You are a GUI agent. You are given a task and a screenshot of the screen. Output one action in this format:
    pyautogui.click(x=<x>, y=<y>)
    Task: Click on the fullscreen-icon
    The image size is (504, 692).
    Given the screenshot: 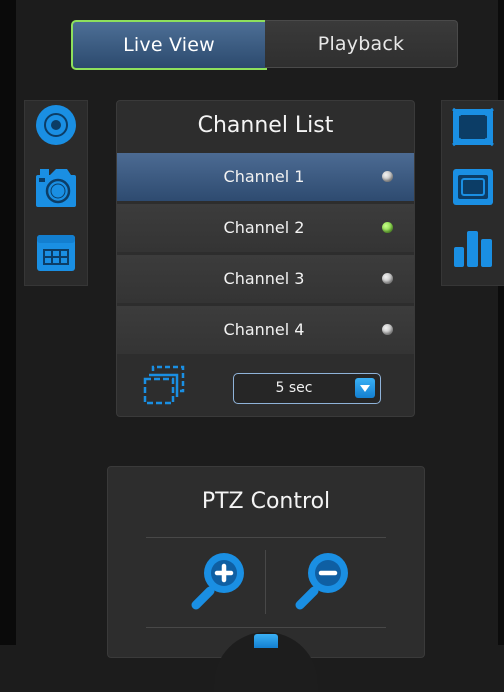 What is the action you would take?
    pyautogui.click(x=473, y=127)
    